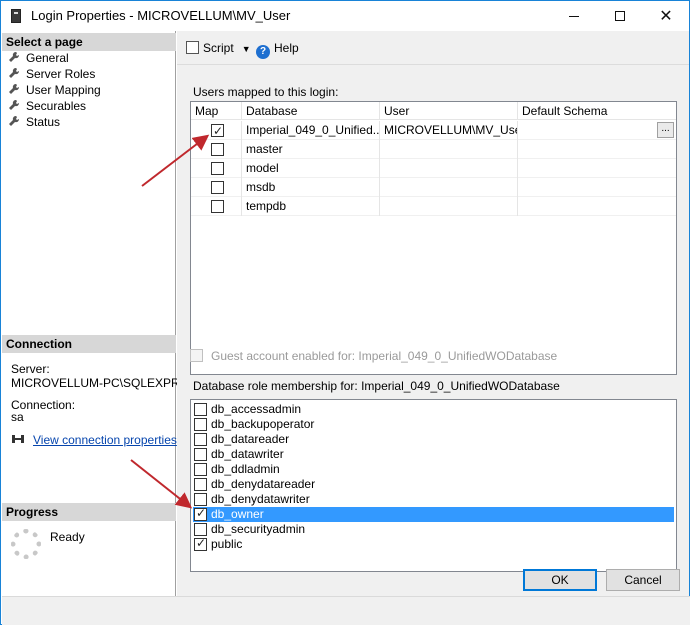 This screenshot has height=626, width=690. I want to click on annotation-arrows, so click(170, 321).